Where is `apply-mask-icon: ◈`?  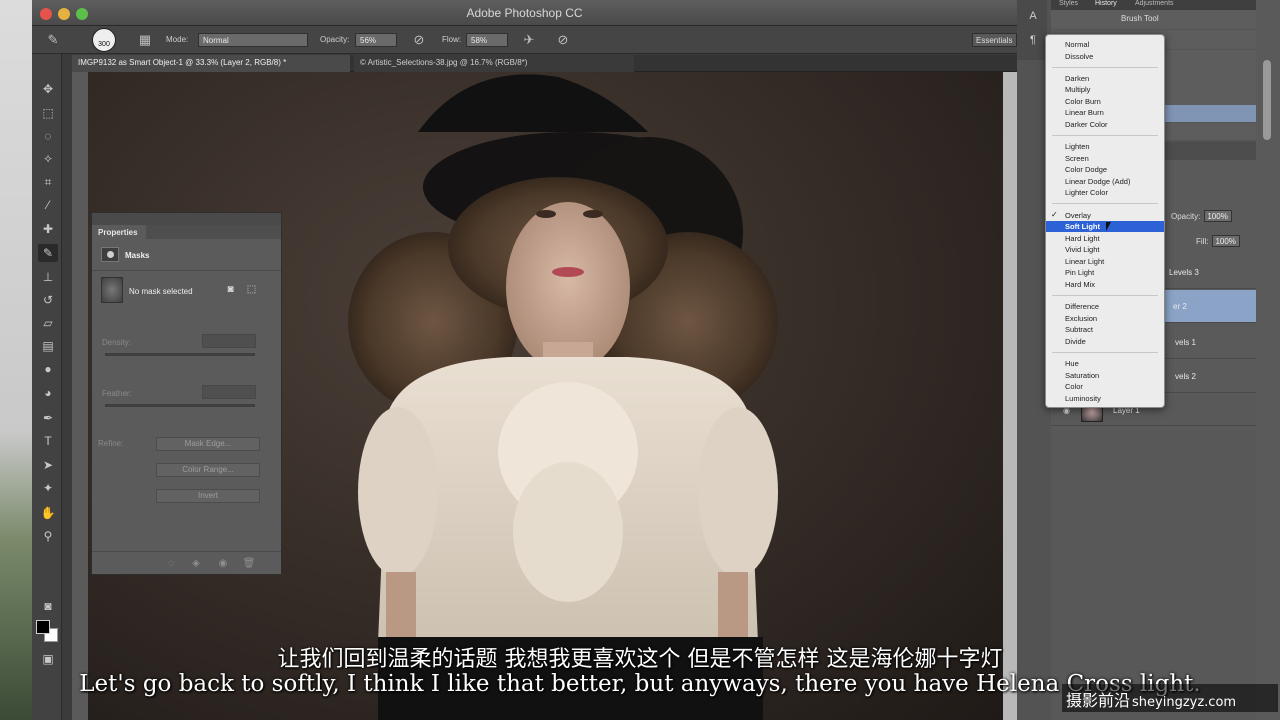 apply-mask-icon: ◈ is located at coordinates (196, 564).